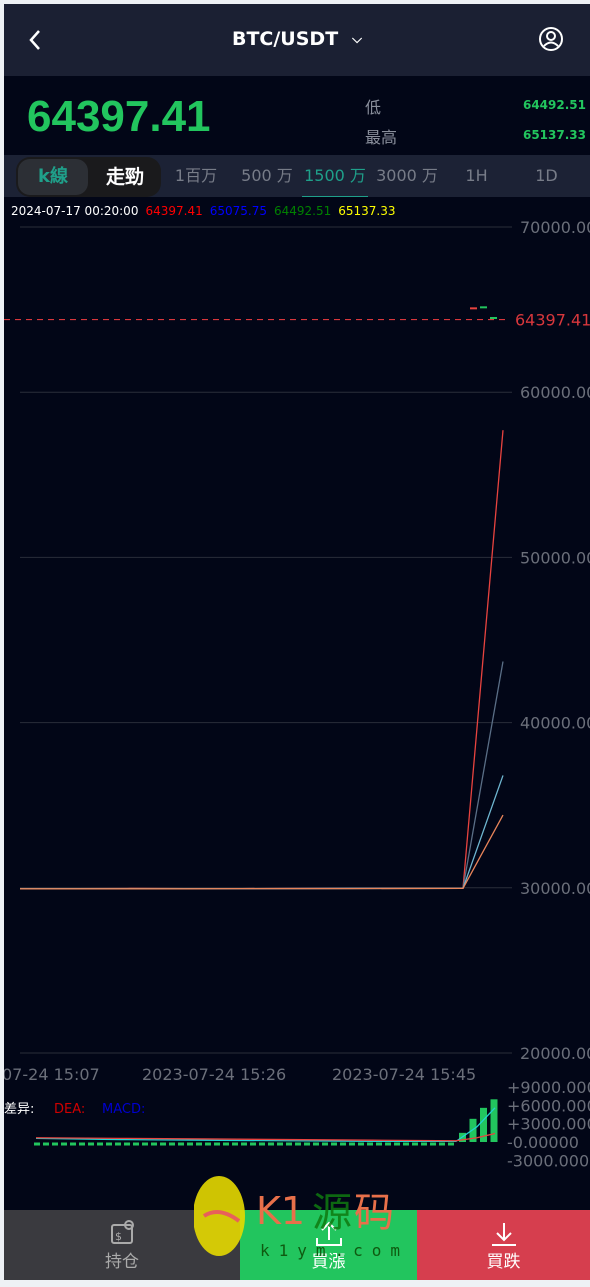 The image size is (590, 1287). What do you see at coordinates (503, 1262) in the screenshot?
I see `buy-down-label: 買跌` at bounding box center [503, 1262].